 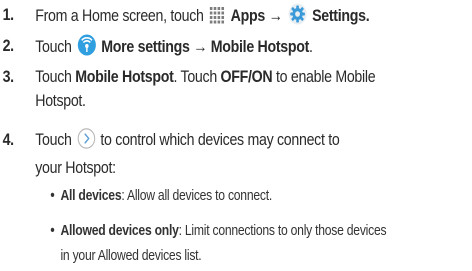 I want to click on settings-gear-icon, so click(x=297, y=17).